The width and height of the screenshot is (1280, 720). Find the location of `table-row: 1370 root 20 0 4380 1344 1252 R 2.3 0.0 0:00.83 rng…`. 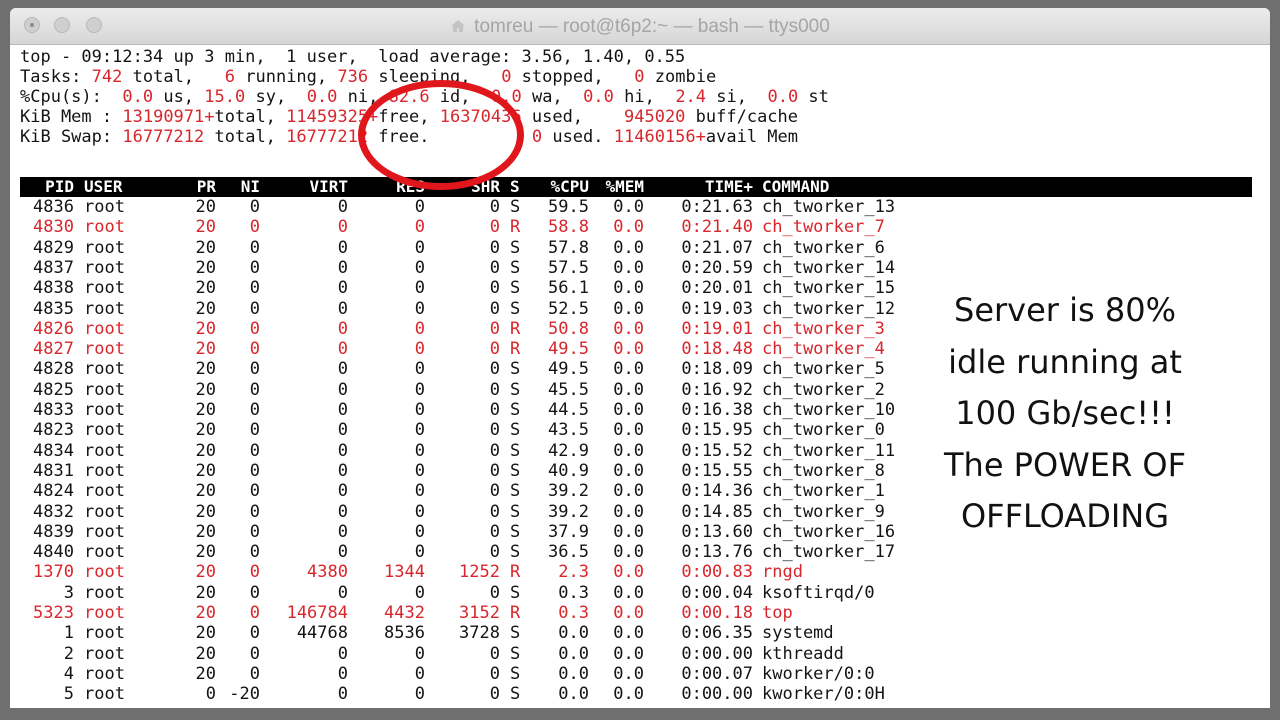

table-row: 1370 root 20 0 4380 1344 1252 R 2.3 0.0 0:00.83 rng… is located at coordinates (520, 572).